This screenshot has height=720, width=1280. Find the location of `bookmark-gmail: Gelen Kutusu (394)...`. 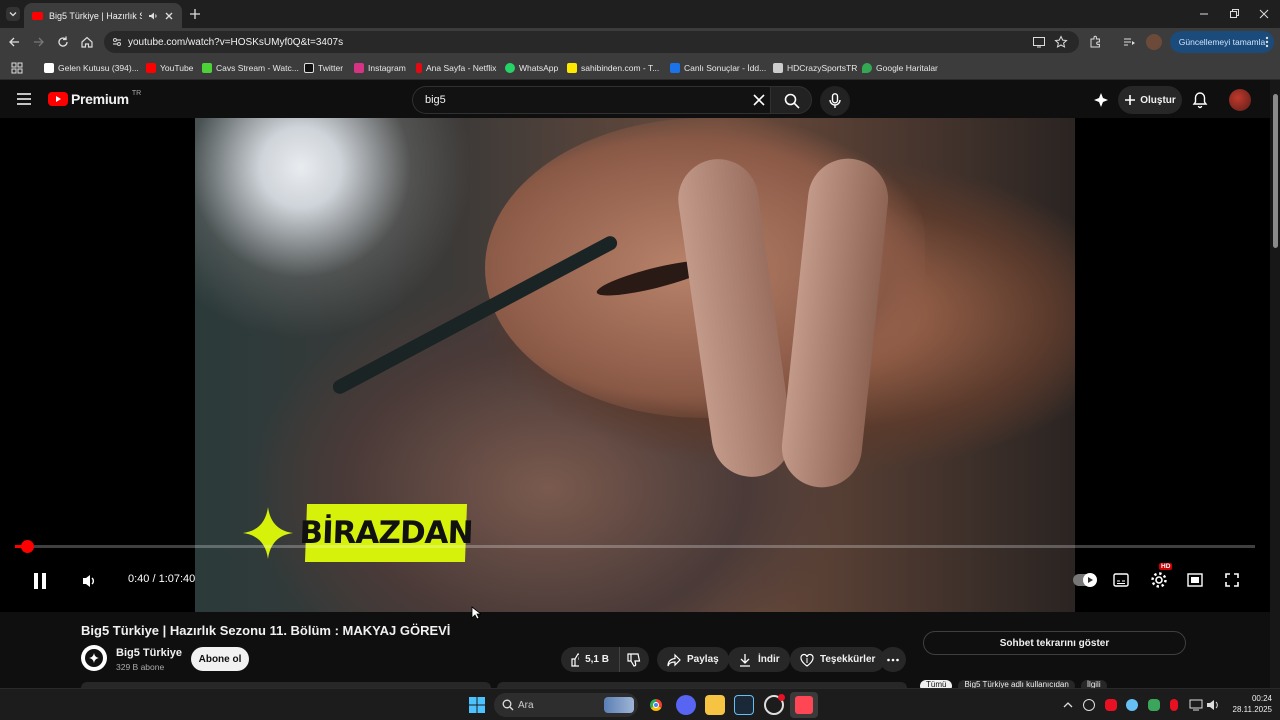

bookmark-gmail: Gelen Kutusu (394)... is located at coordinates (91, 68).